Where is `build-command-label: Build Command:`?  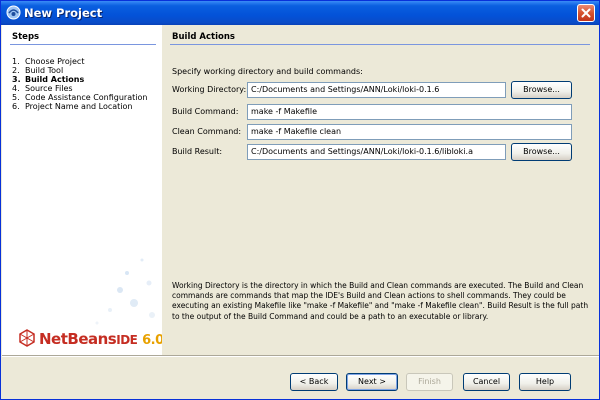
build-command-label: Build Command: is located at coordinates (205, 111).